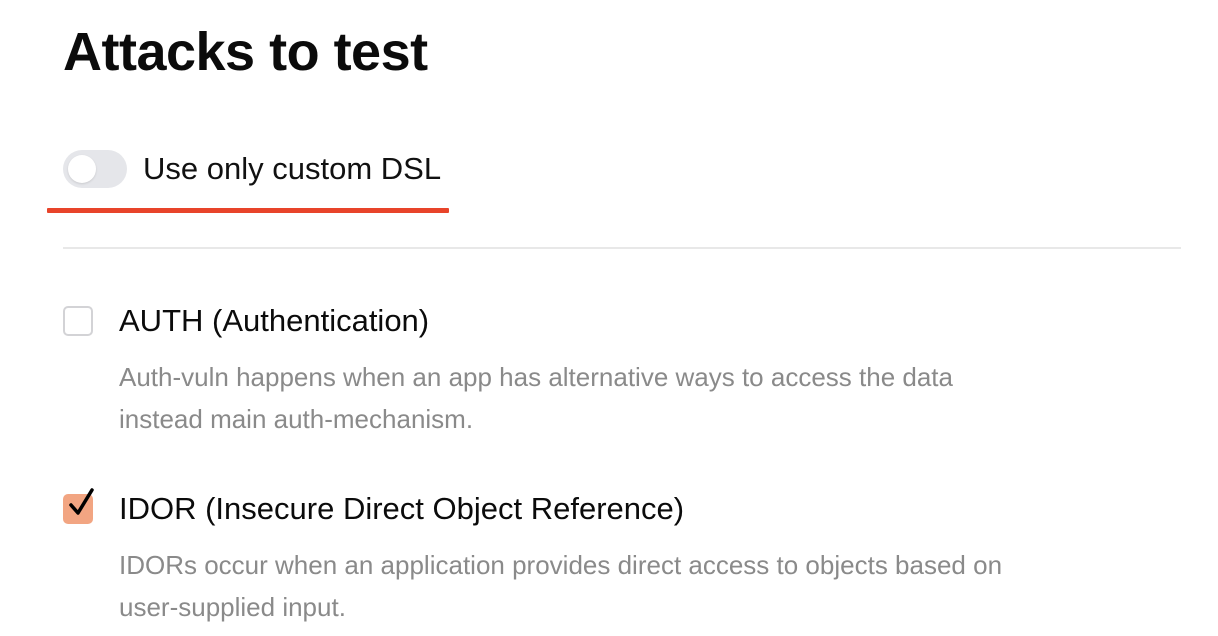  I want to click on section-divider, so click(622, 248).